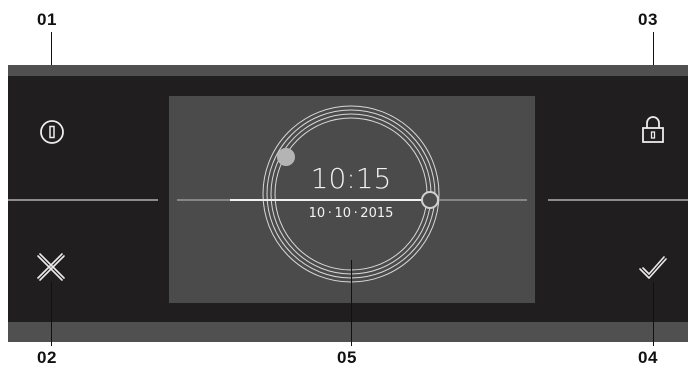 The image size is (688, 367). I want to click on cancel-button, so click(51, 267).